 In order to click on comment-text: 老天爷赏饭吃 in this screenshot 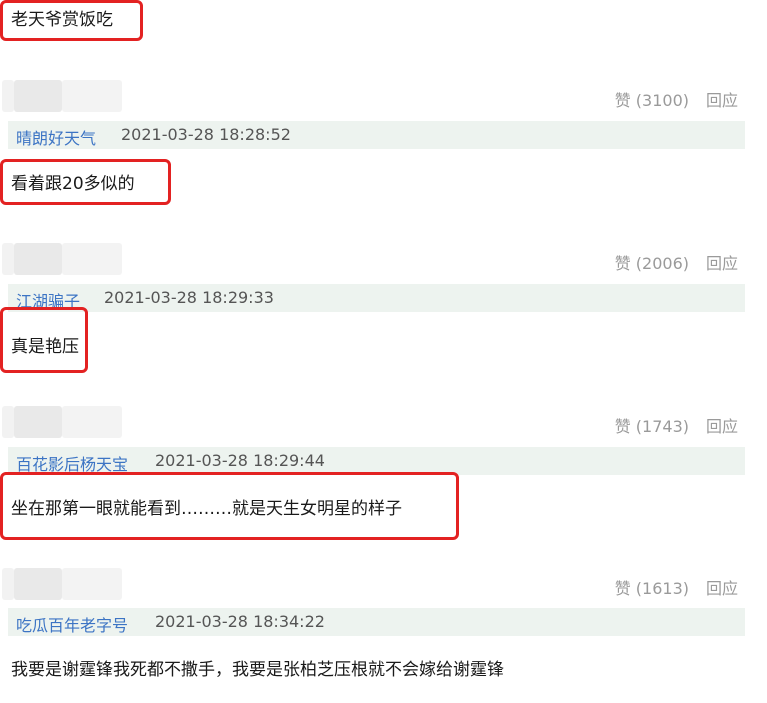, I will do `click(62, 20)`.